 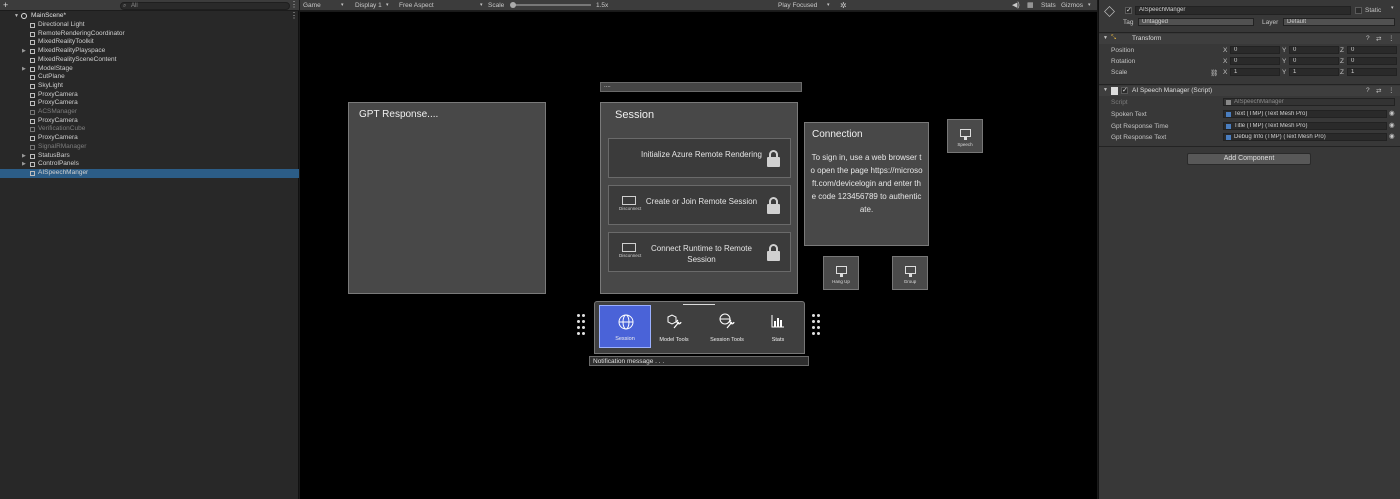 I want to click on hierarchy-item: ▶ MixedRealityPlayspace, so click(x=149, y=51).